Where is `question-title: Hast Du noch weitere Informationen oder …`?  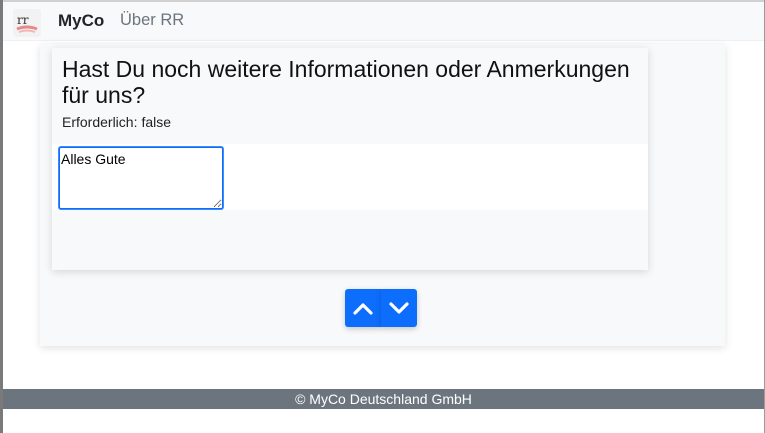 question-title: Hast Du noch weitere Informationen oder … is located at coordinates (346, 82).